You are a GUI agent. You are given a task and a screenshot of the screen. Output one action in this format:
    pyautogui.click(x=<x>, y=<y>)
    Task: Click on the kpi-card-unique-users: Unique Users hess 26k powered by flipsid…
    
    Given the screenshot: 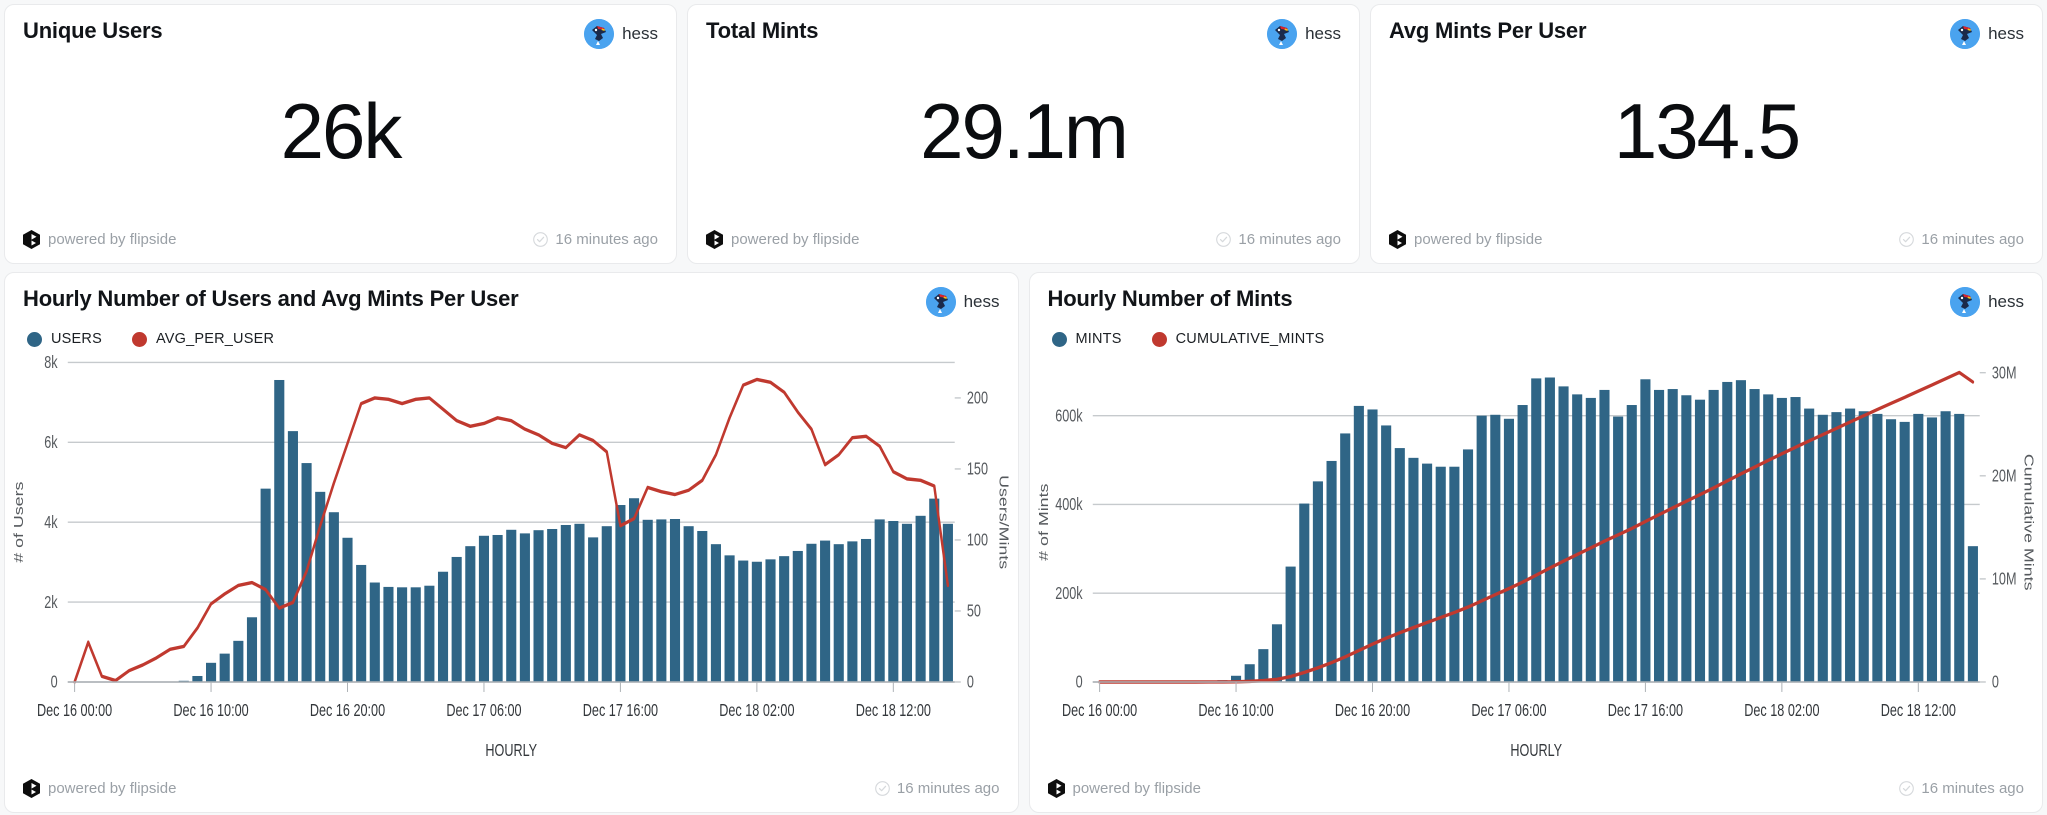 What is the action you would take?
    pyautogui.click(x=340, y=134)
    